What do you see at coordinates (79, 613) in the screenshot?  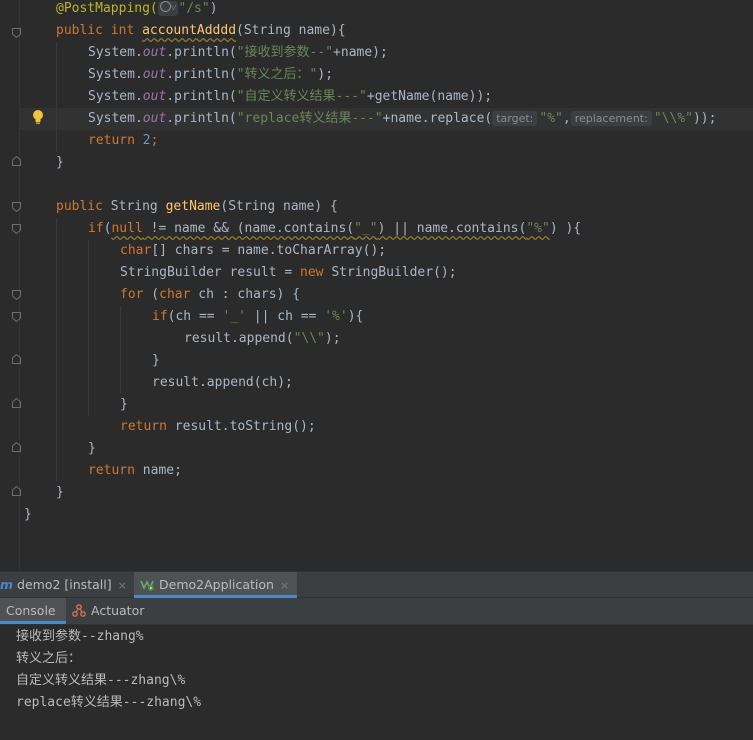 I see `actuator-icon` at bounding box center [79, 613].